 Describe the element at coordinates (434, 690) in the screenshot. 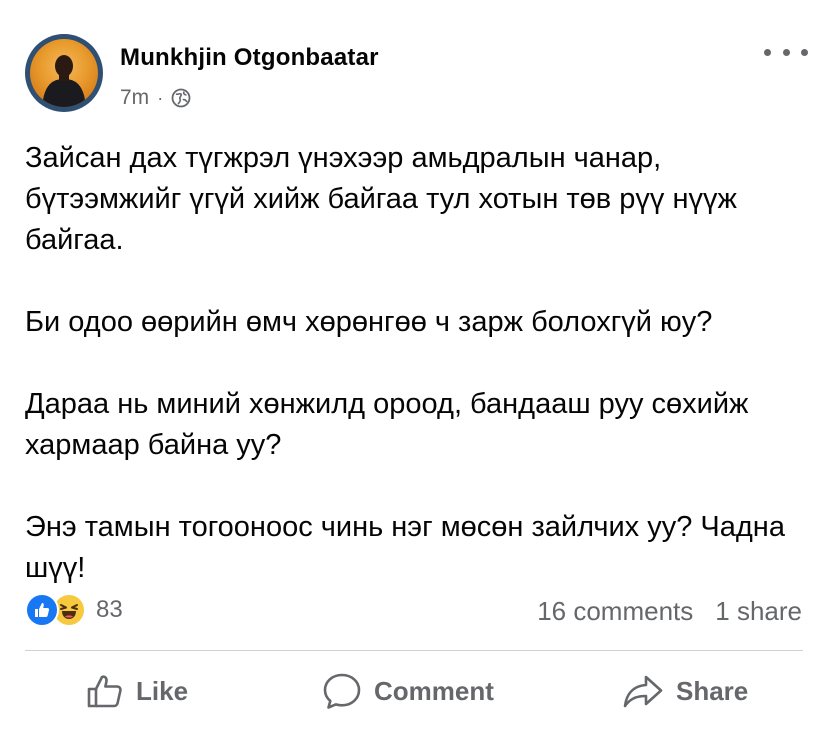

I see `comment-button-label: Comment` at that location.